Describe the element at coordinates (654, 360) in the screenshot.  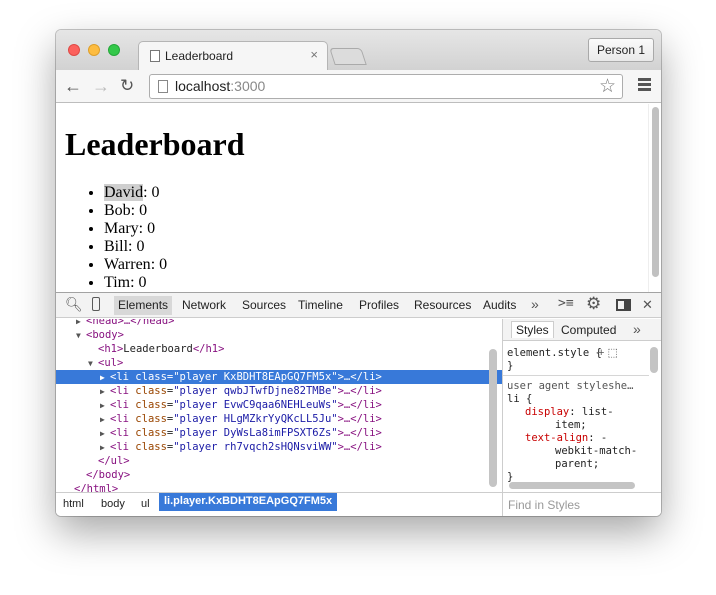
I see `styles-scroll-thumb` at that location.